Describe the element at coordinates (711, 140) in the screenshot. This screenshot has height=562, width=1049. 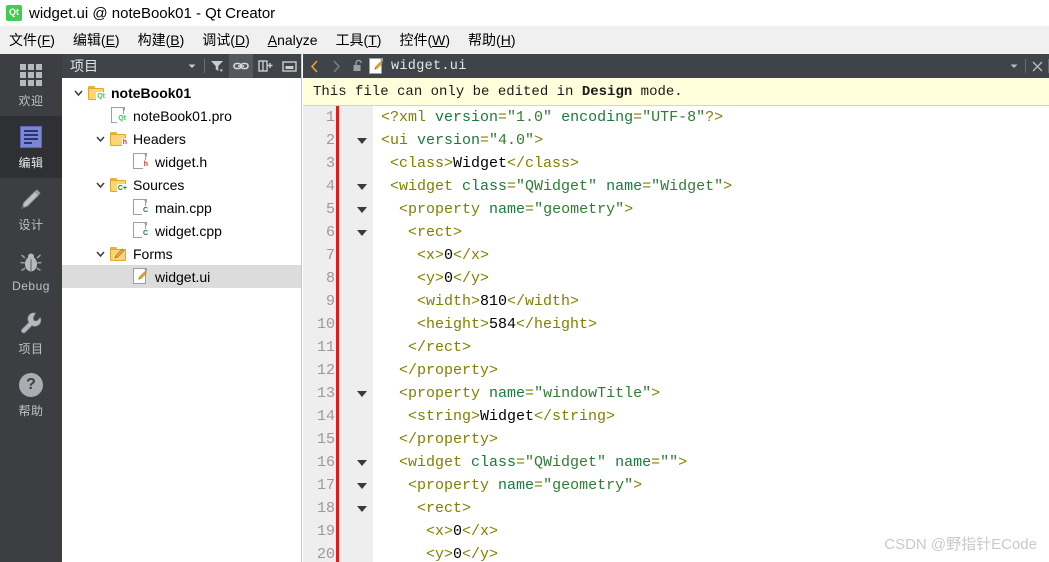
I see `code-line: <ui version="4.0">` at that location.